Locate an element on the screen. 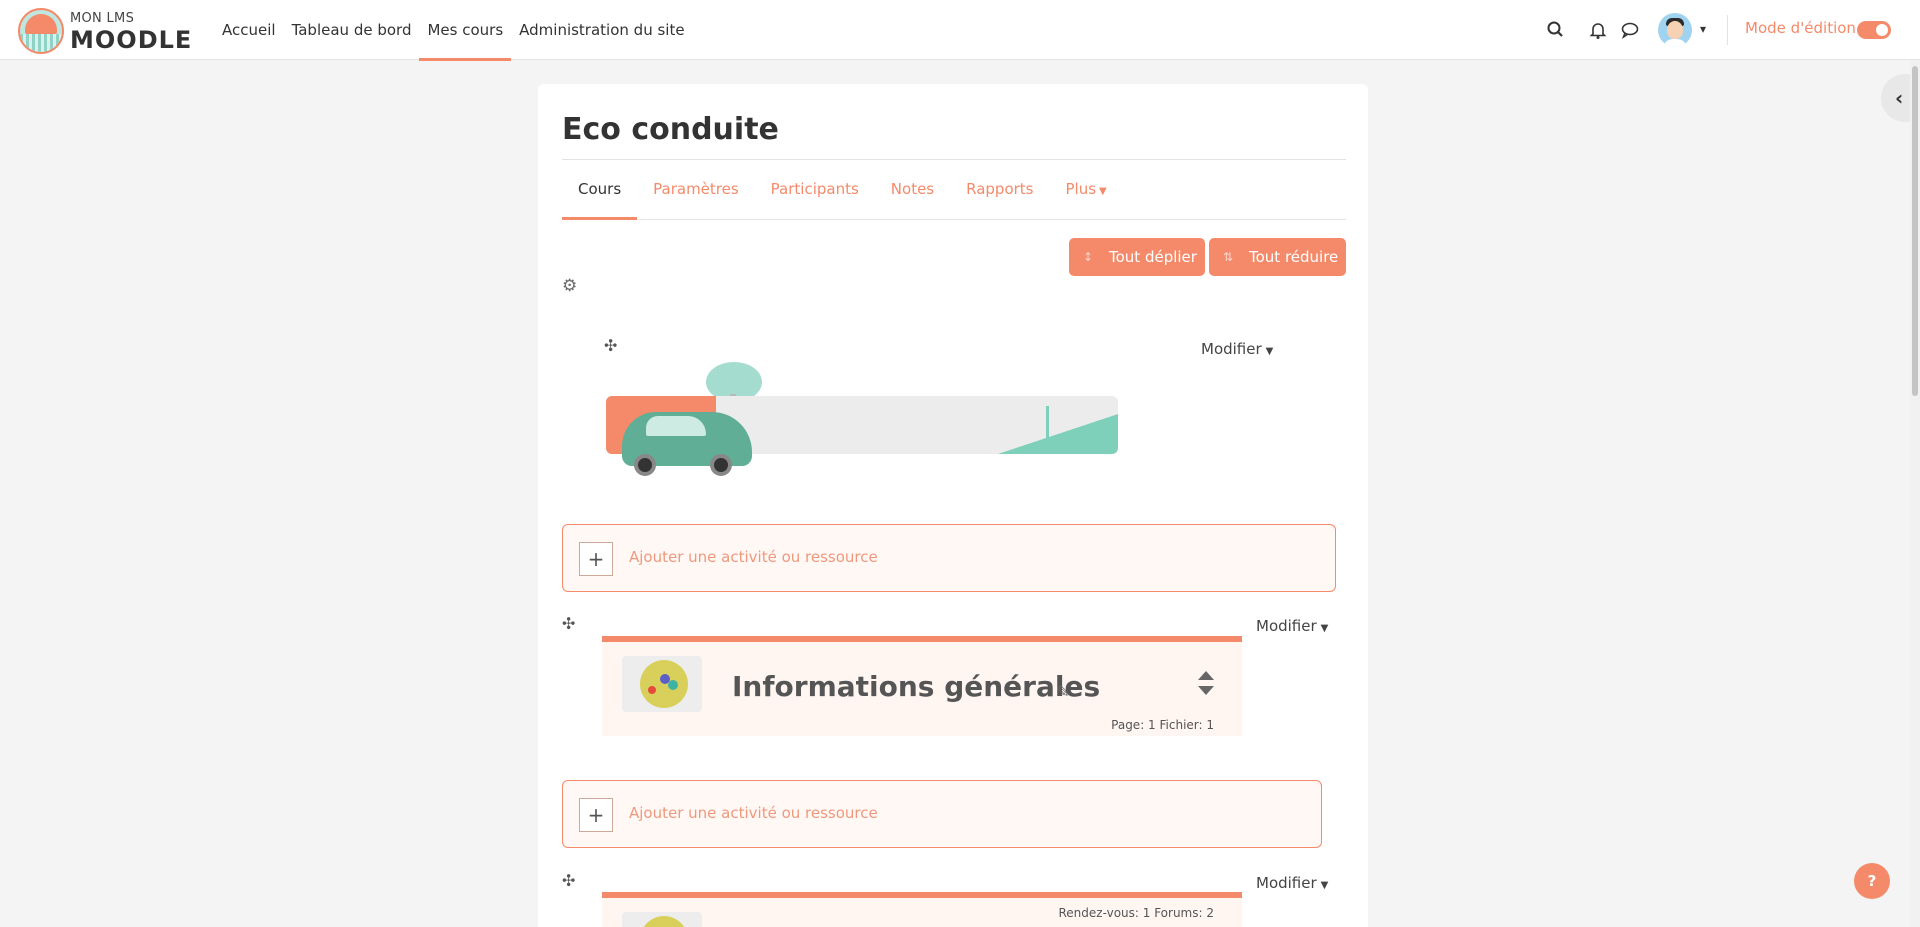 Image resolution: width=1920 pixels, height=927 pixels. logo-main-text: MOODLE is located at coordinates (131, 40).